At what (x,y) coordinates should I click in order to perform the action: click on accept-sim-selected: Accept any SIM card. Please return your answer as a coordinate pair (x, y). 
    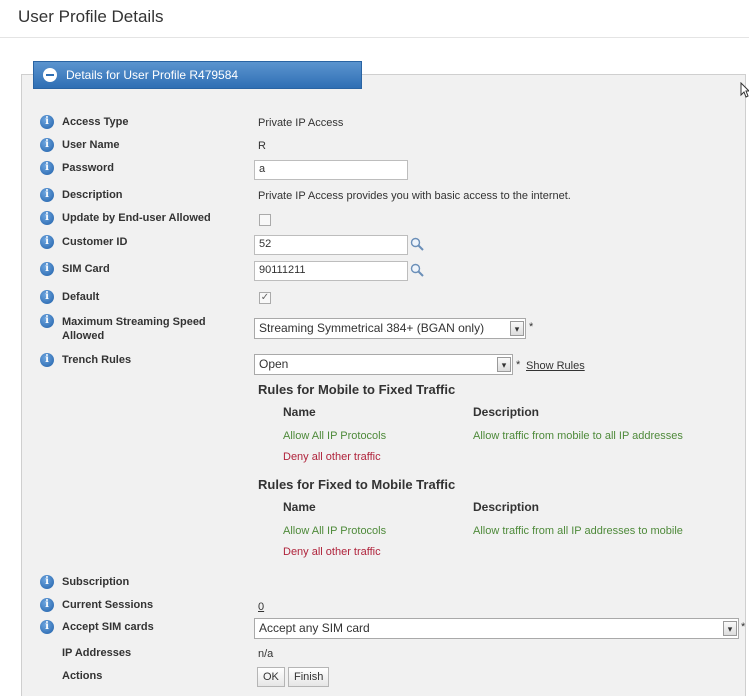
    Looking at the image, I should click on (314, 628).